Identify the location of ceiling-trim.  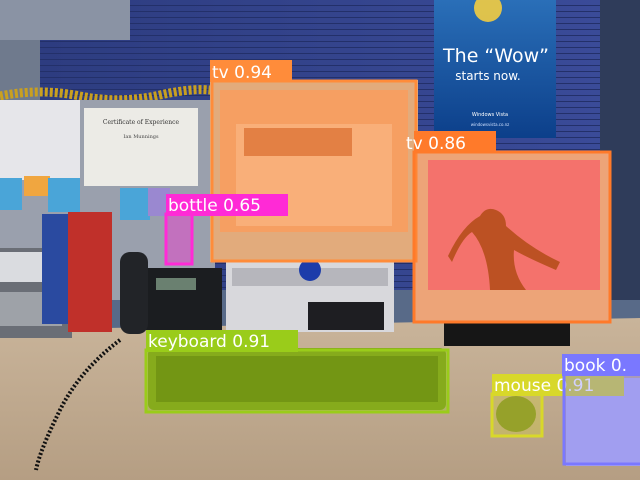
(65, 20).